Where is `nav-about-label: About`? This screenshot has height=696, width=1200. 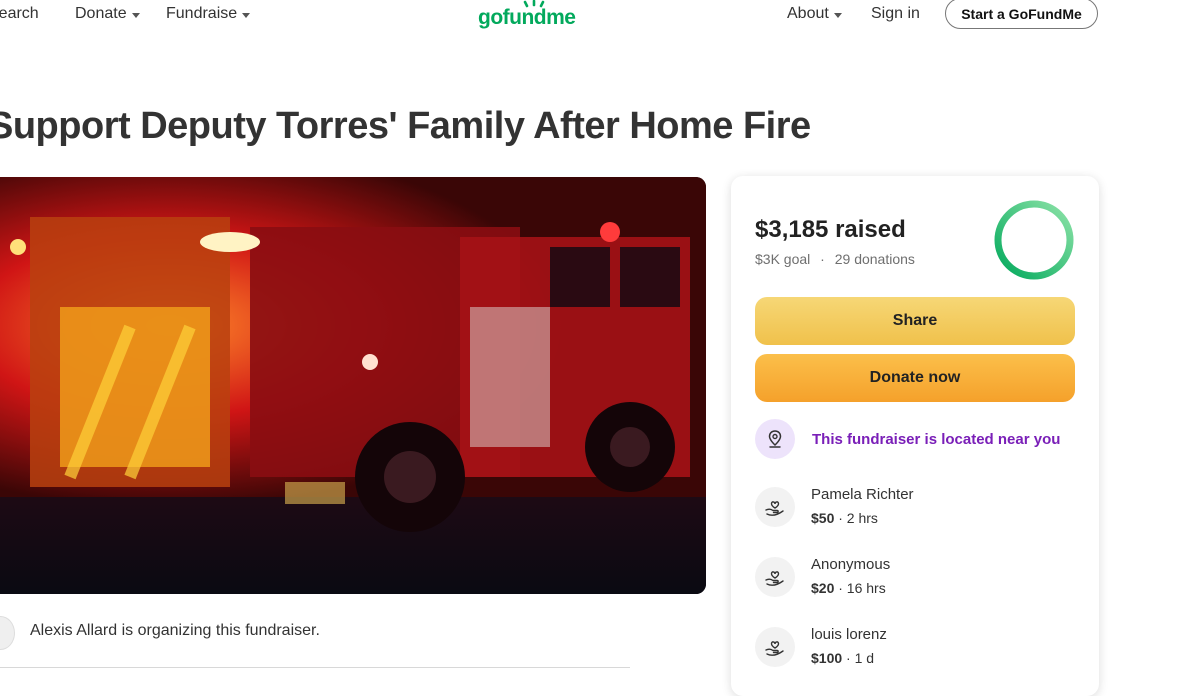 nav-about-label: About is located at coordinates (808, 13).